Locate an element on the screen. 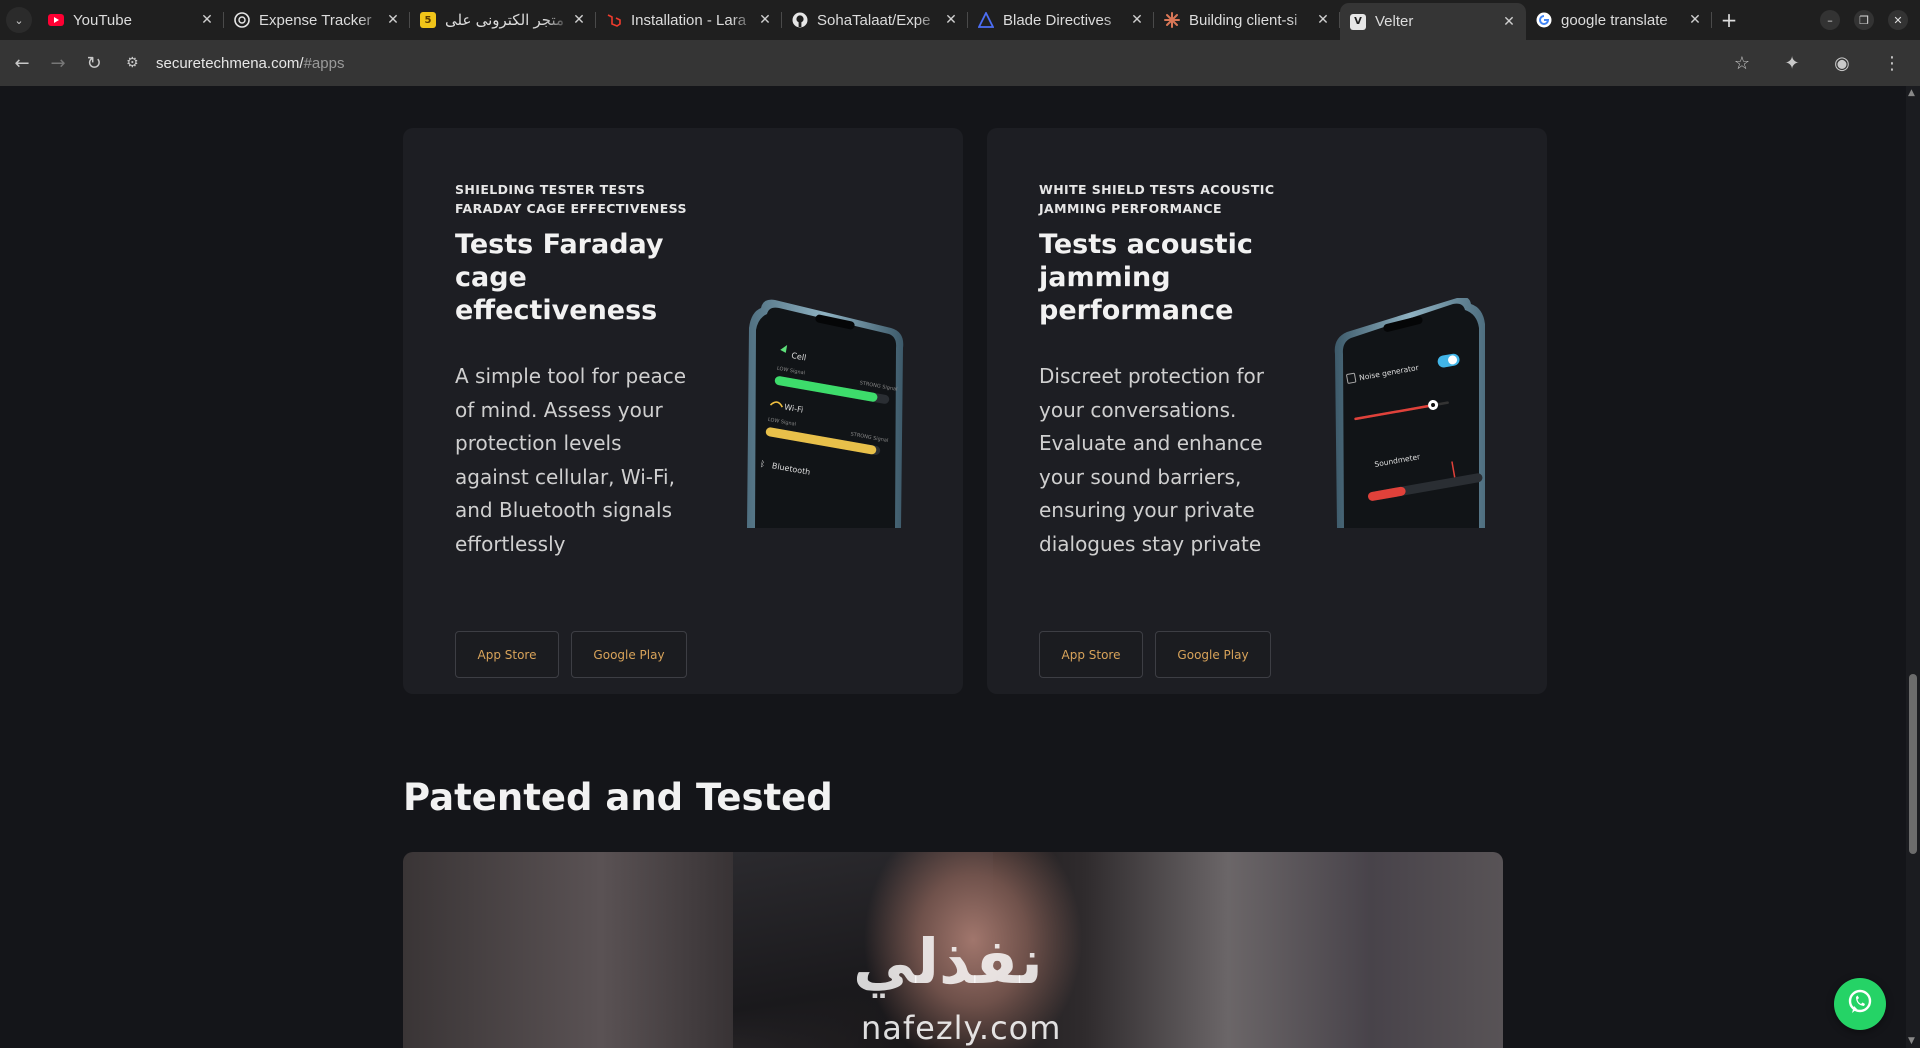  star-icon: ☆ is located at coordinates (1742, 63).